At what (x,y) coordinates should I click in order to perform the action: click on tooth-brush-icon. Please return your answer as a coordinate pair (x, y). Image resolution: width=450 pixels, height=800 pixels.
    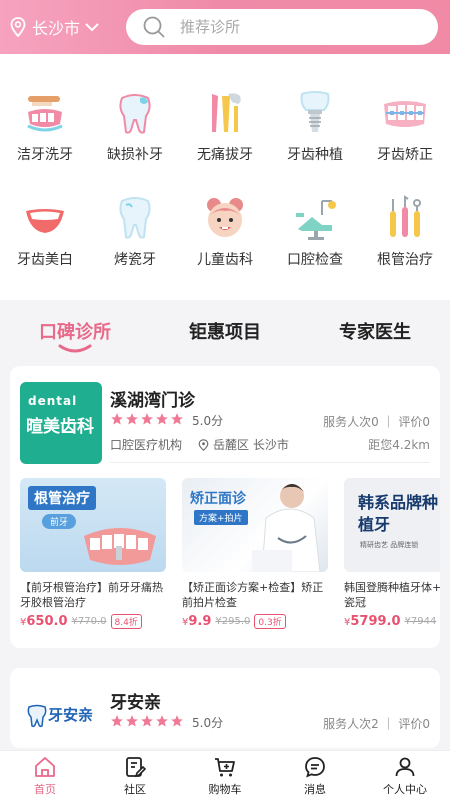
    Looking at the image, I should click on (45, 113).